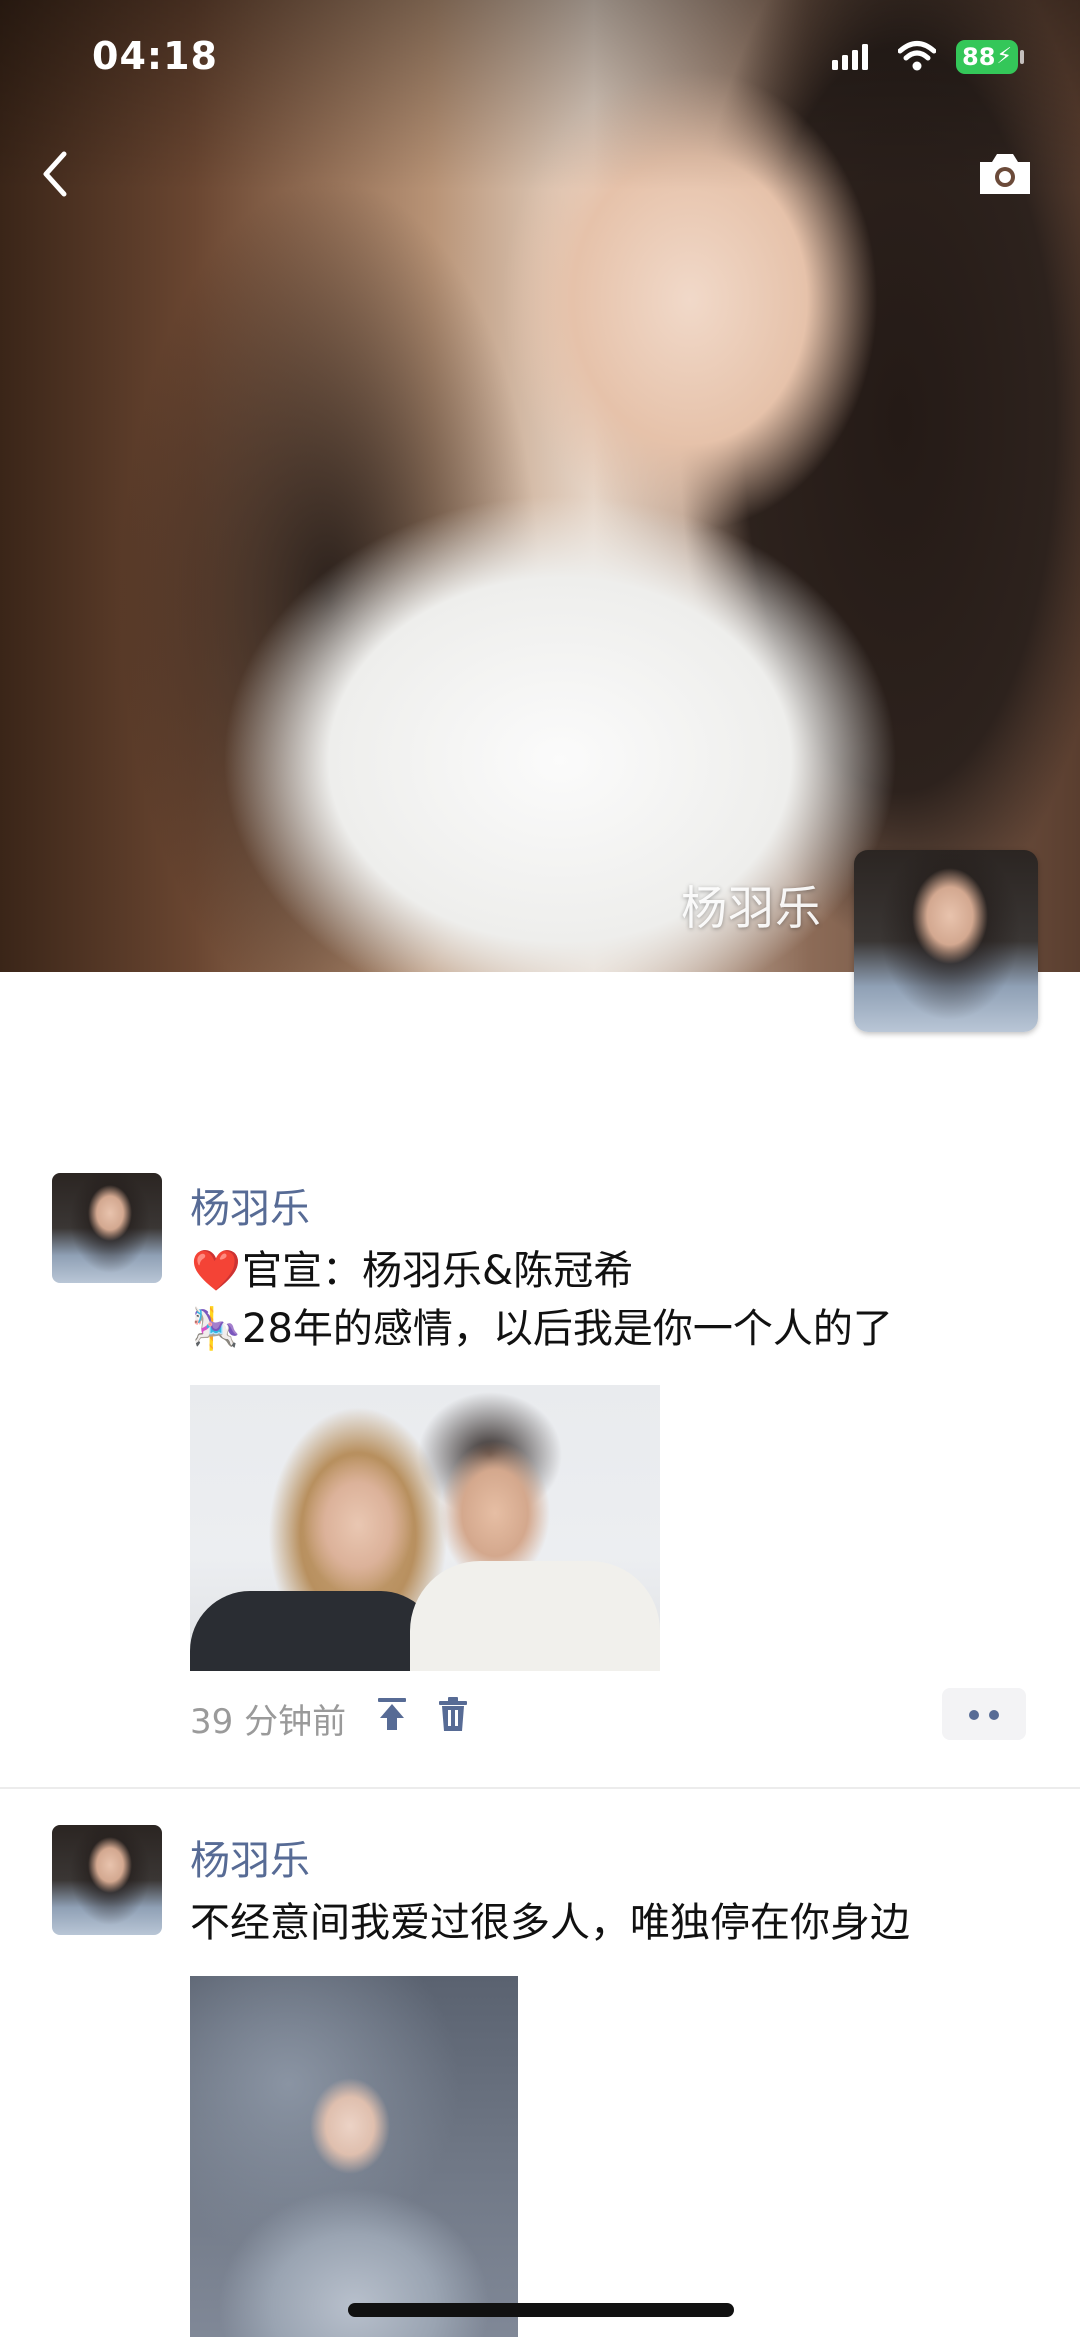 The image size is (1080, 2337). I want to click on status-time: 04:18, so click(155, 56).